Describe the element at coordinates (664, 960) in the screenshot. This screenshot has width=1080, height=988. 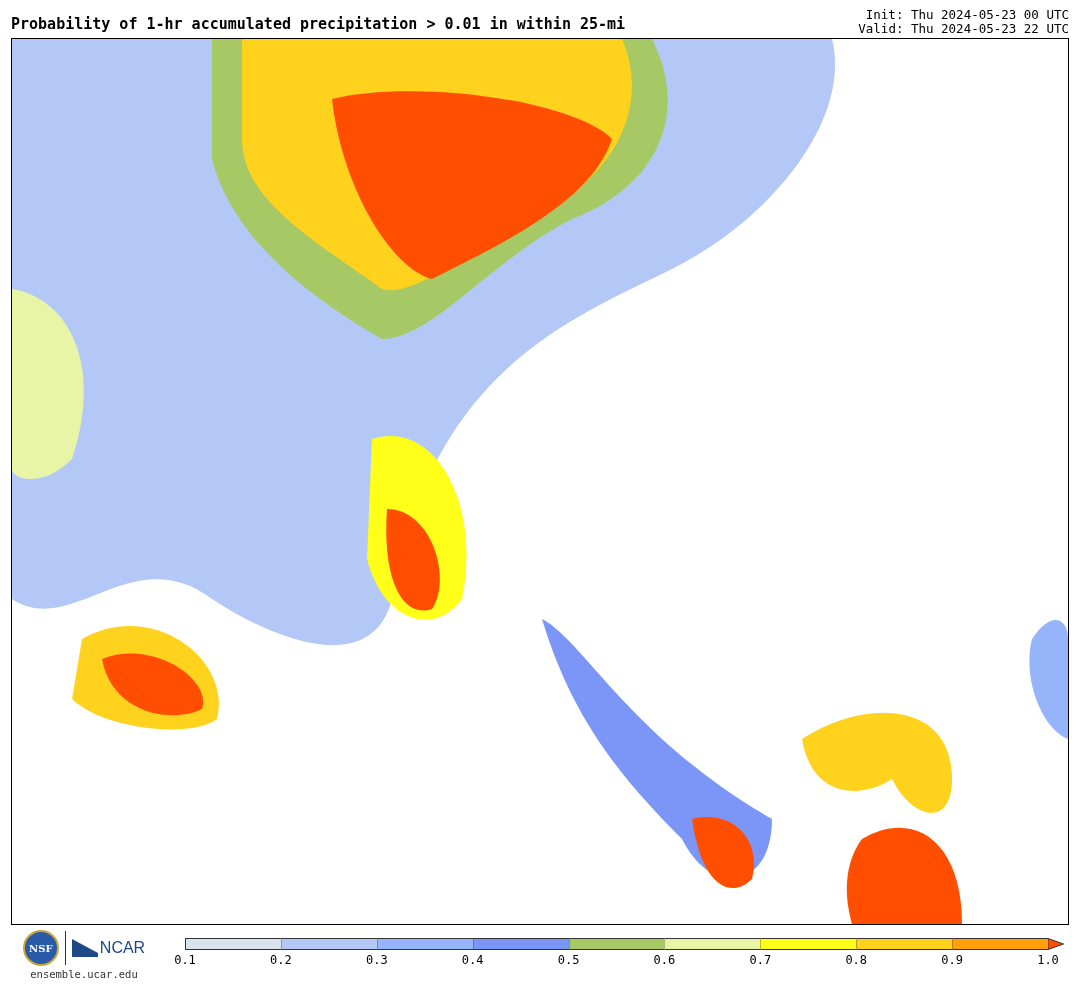
I see `colorbar-tick-label: 0.6` at that location.